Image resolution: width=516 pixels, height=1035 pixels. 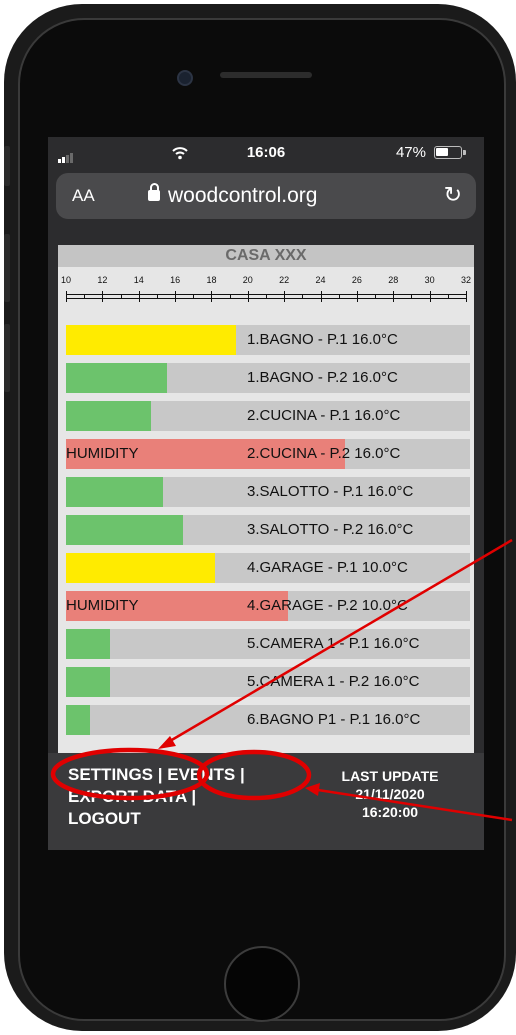 What do you see at coordinates (266, 256) in the screenshot?
I see `site-title: CASA XXX` at bounding box center [266, 256].